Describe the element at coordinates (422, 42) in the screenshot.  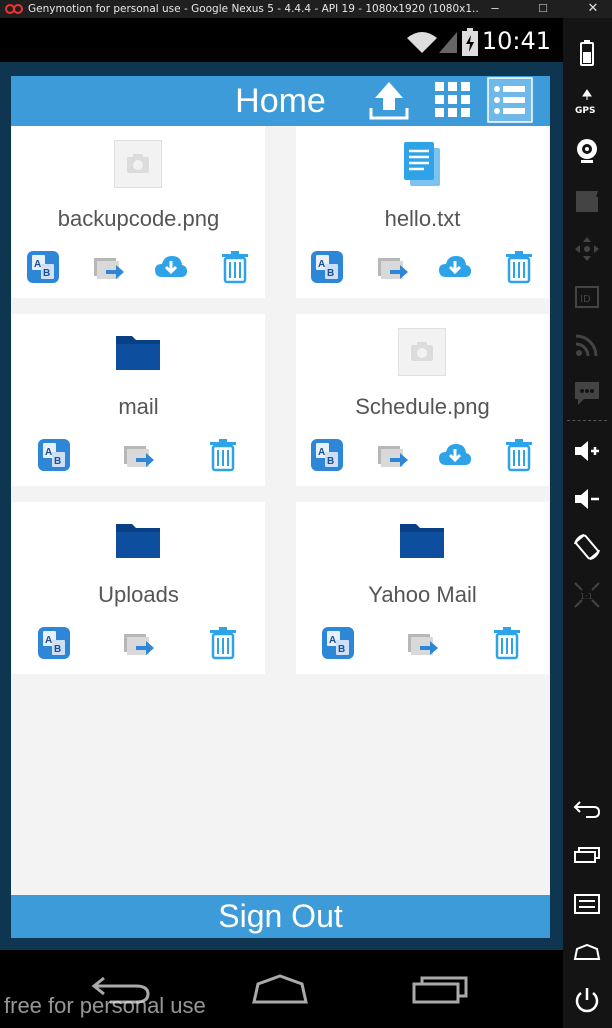
I see `wifi-icon` at that location.